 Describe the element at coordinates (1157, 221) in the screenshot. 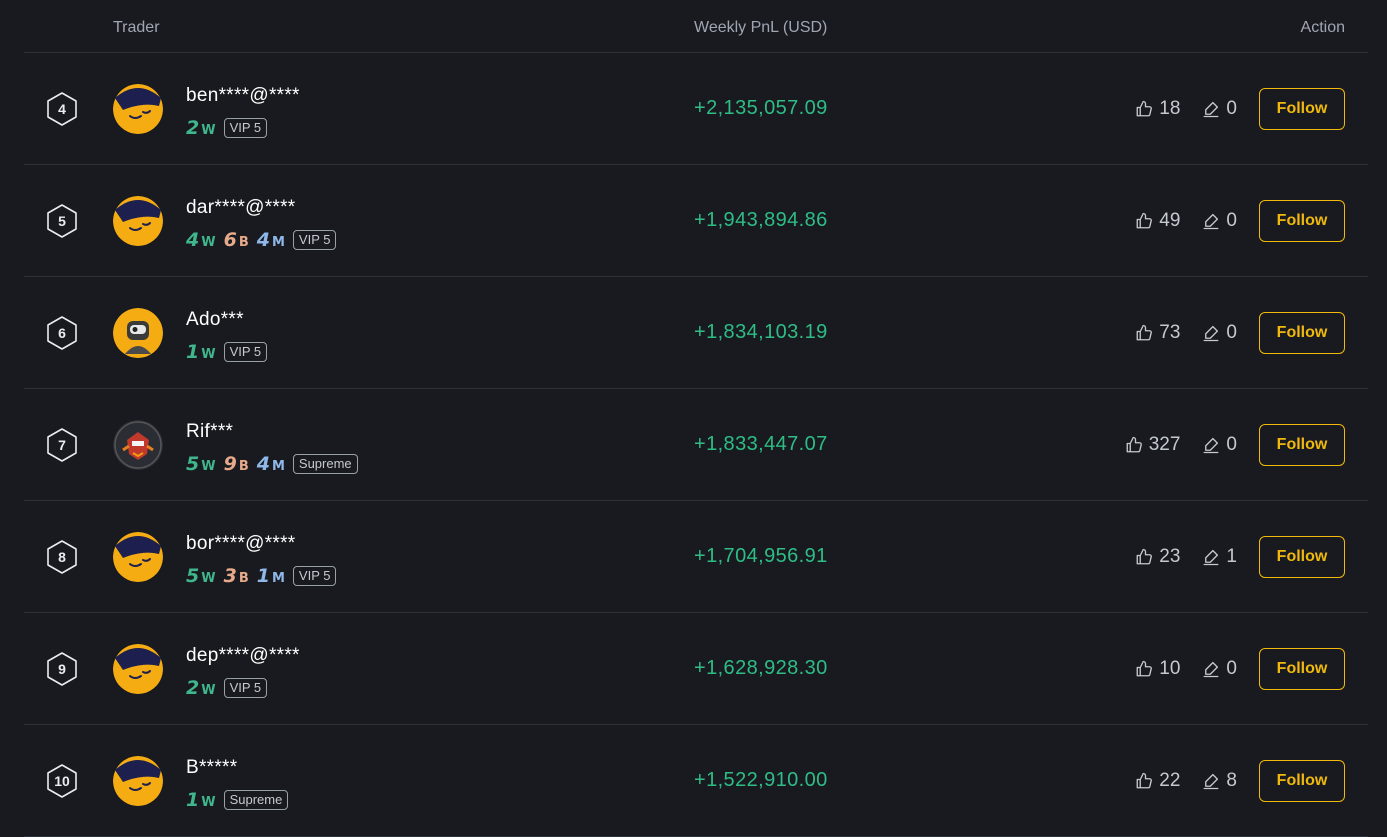

I see `likes-stat: 49` at that location.